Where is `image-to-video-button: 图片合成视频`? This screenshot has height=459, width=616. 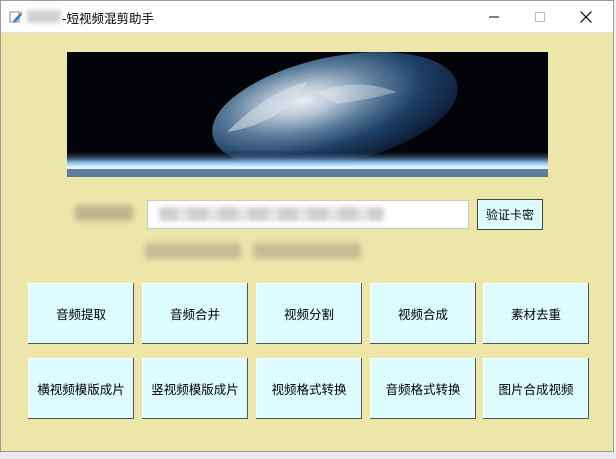 image-to-video-button: 图片合成视频 is located at coordinates (536, 388).